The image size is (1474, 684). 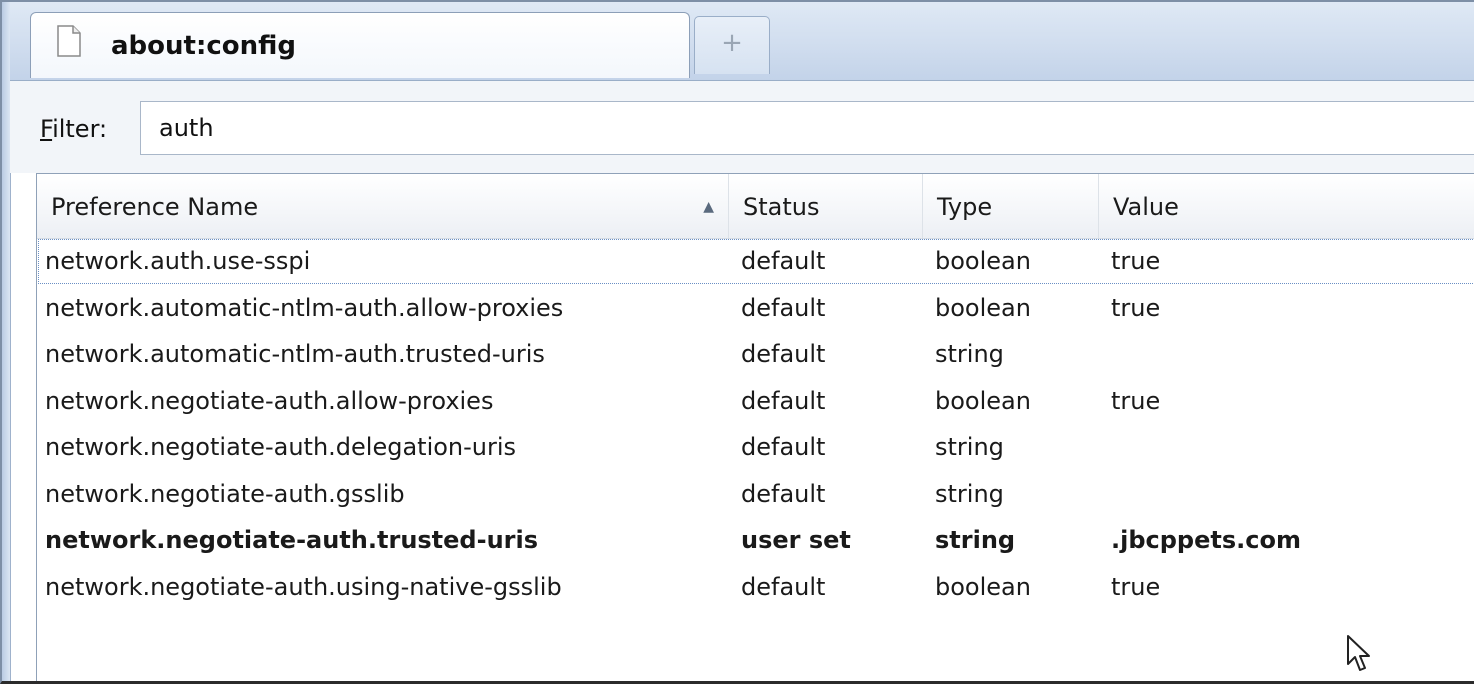 I want to click on preference-name: network.negotiate-auth.allow-proxies, so click(x=269, y=400).